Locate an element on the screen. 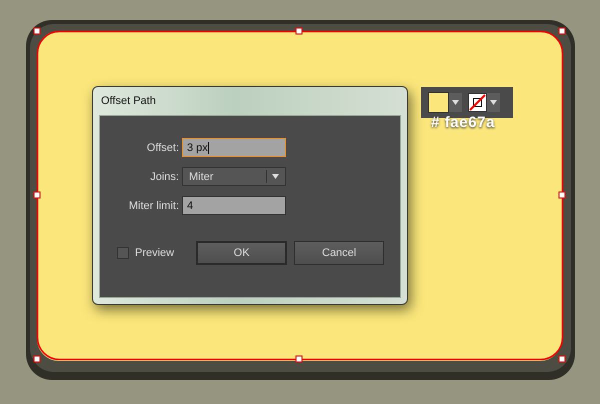  field-label: Offset: is located at coordinates (162, 148).